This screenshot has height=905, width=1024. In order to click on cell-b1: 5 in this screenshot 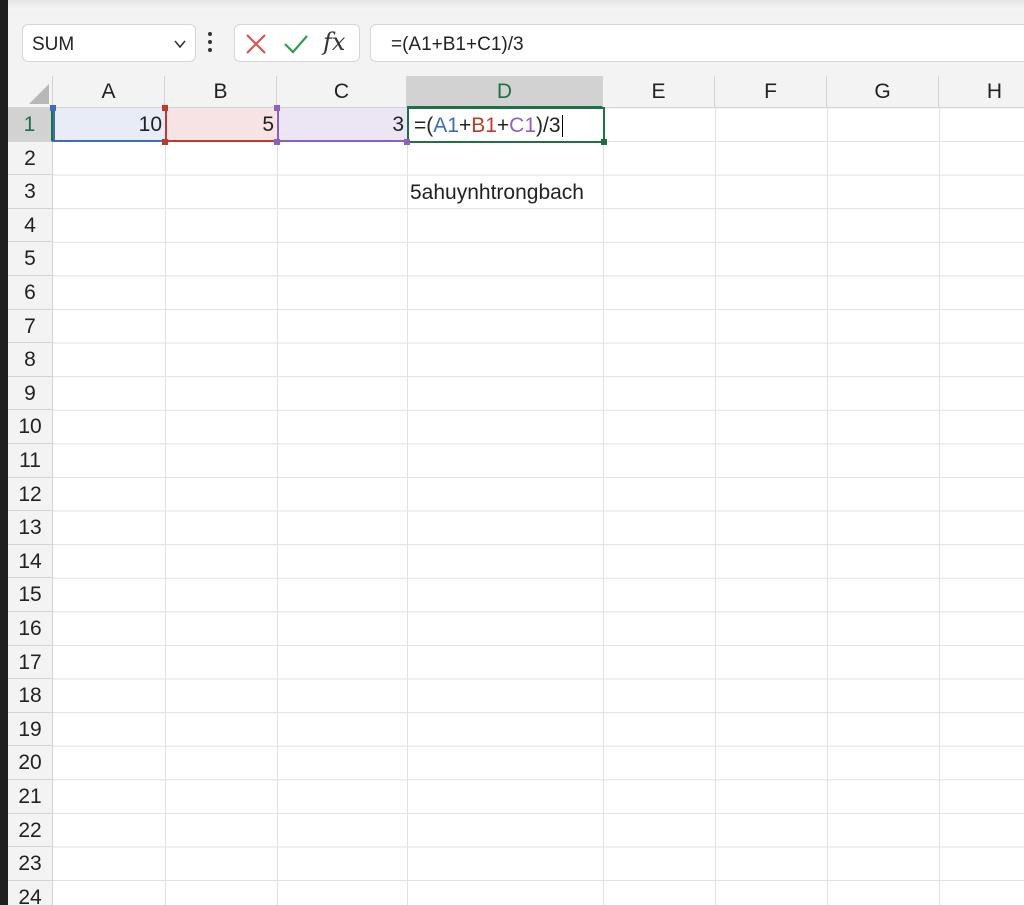, I will do `click(221, 125)`.